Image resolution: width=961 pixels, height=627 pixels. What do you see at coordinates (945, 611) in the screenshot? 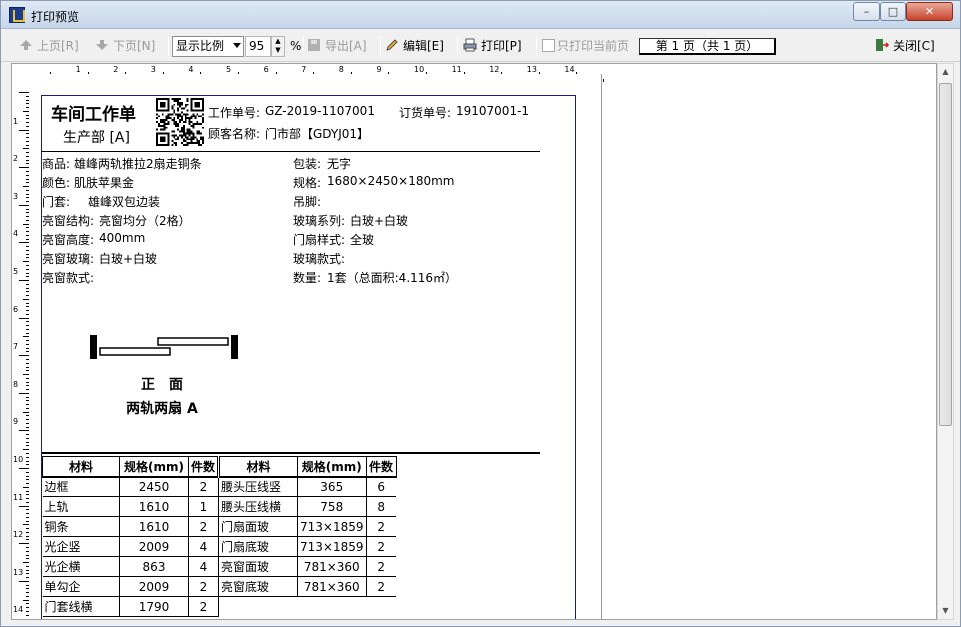
I see `scroll-down-arrow-icon: ▼` at bounding box center [945, 611].